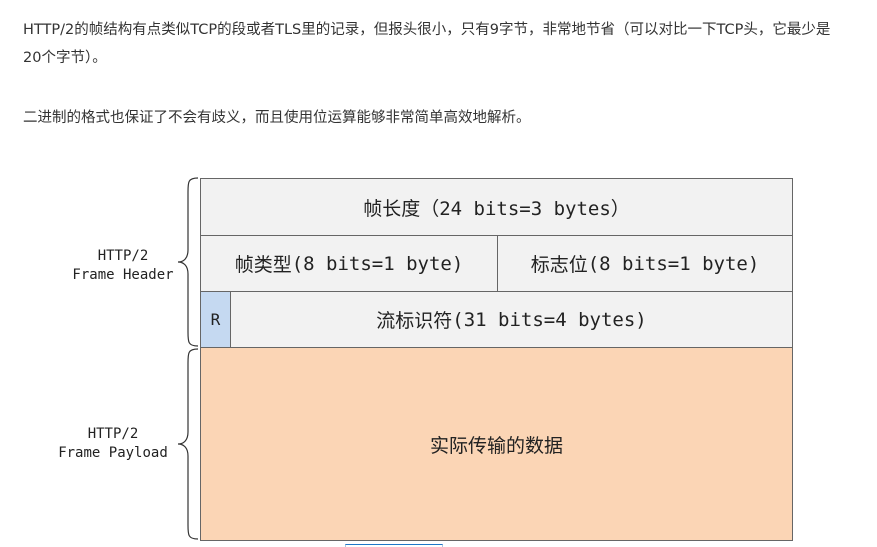 This screenshot has width=877, height=547. I want to click on flags-field: 标志位 (8 bits=1 byte), so click(645, 263).